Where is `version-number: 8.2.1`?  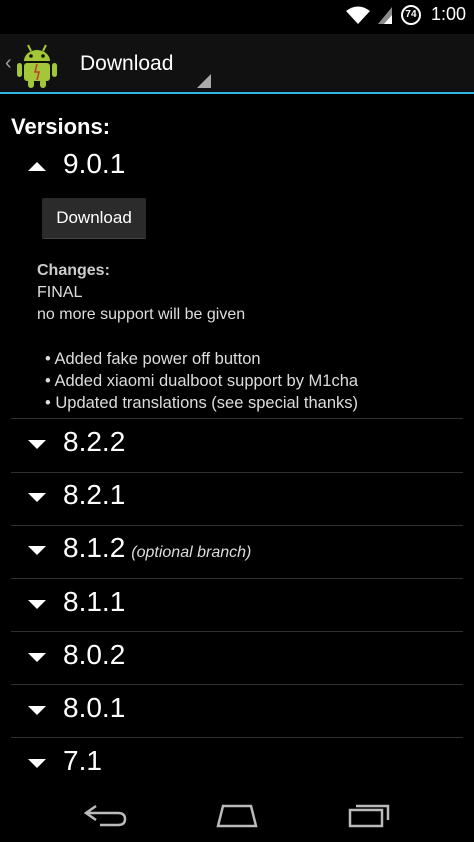 version-number: 8.2.1 is located at coordinates (94, 494).